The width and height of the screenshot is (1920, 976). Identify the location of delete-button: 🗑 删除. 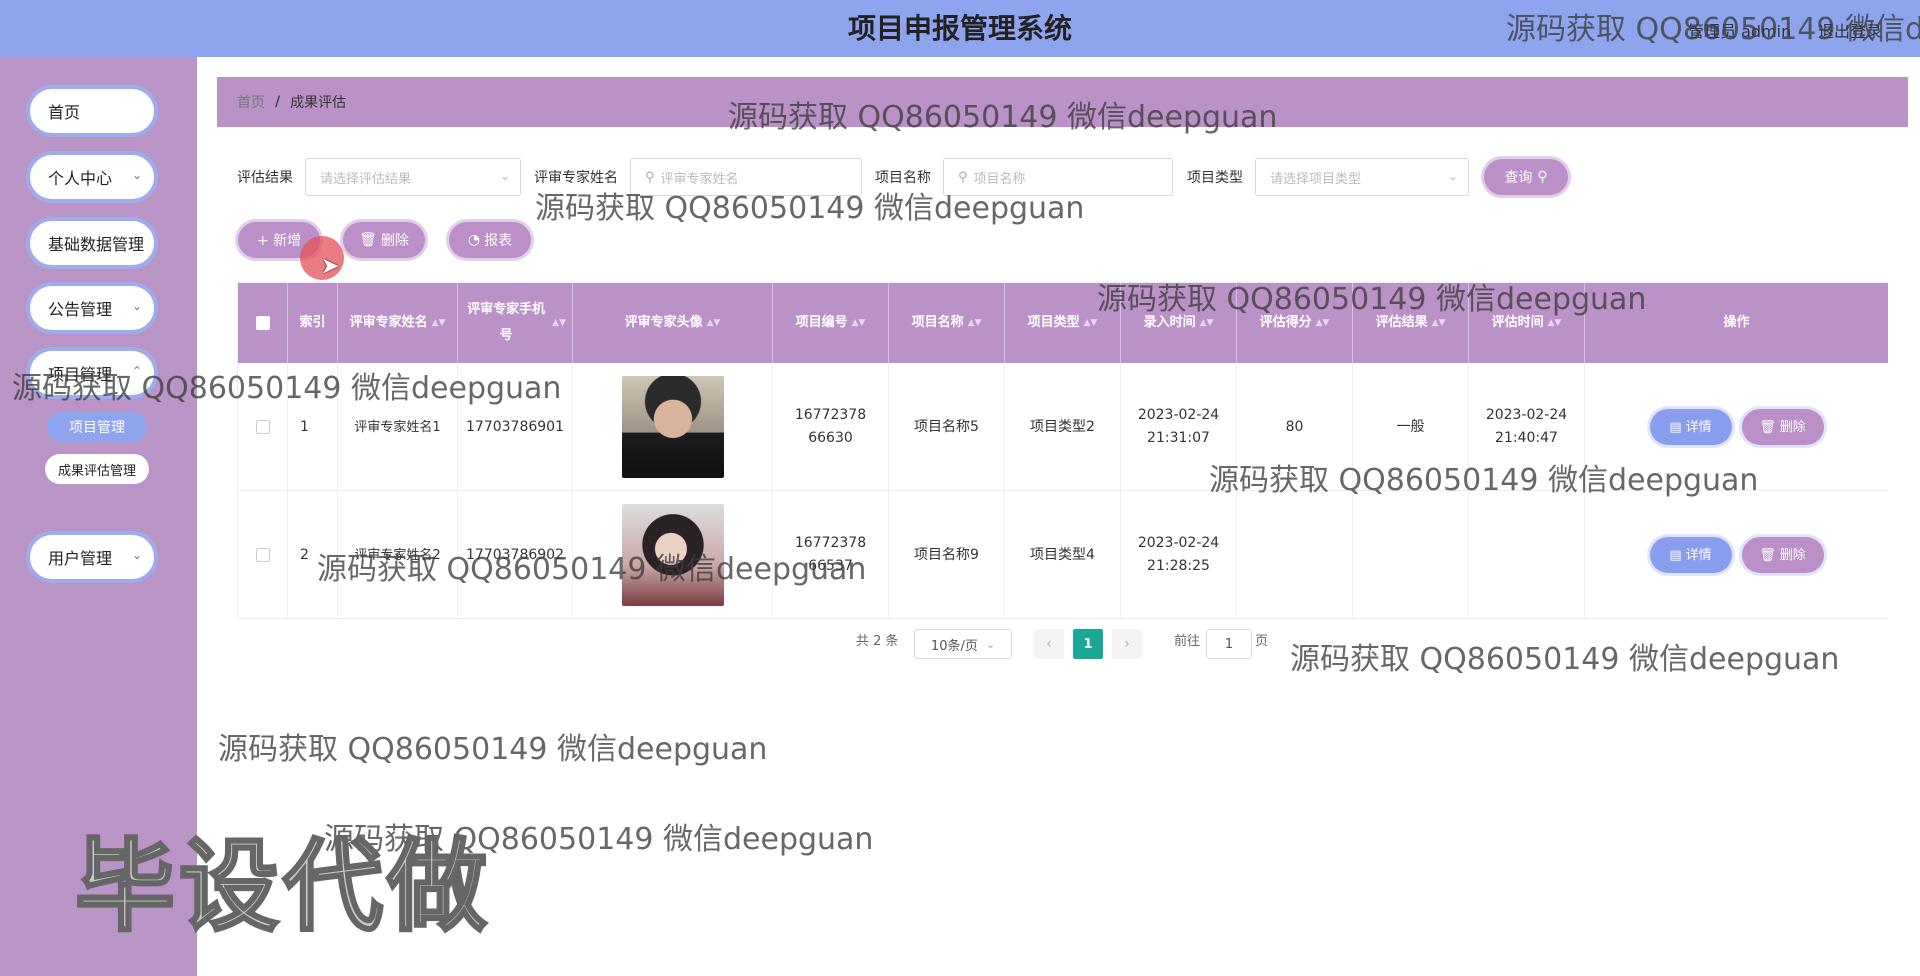
(384, 240).